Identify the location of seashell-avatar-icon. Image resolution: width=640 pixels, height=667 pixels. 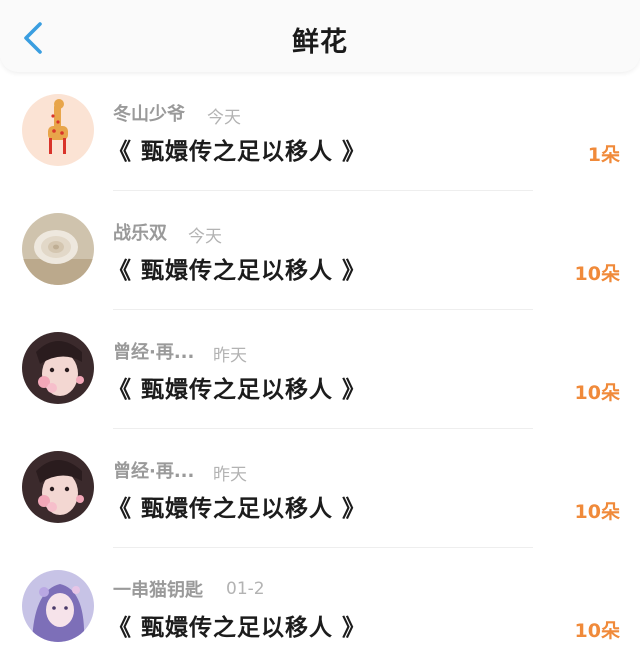
(58, 249).